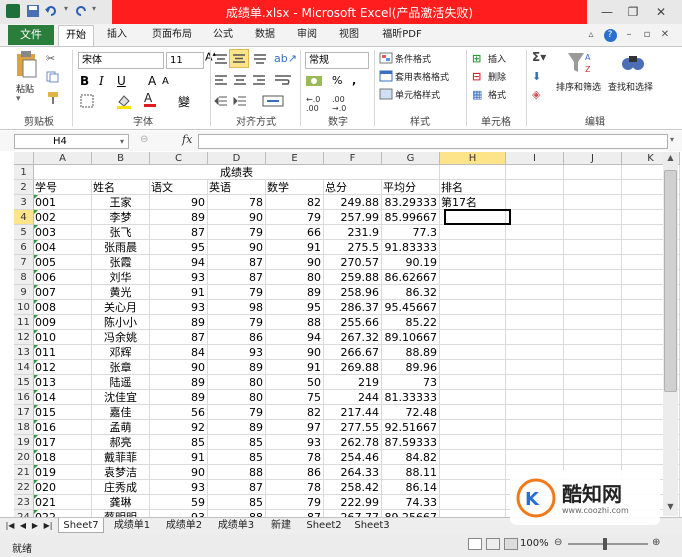 This screenshot has height=557, width=682. Describe the element at coordinates (185, 60) in the screenshot. I see `font-size-combo: 11` at that location.